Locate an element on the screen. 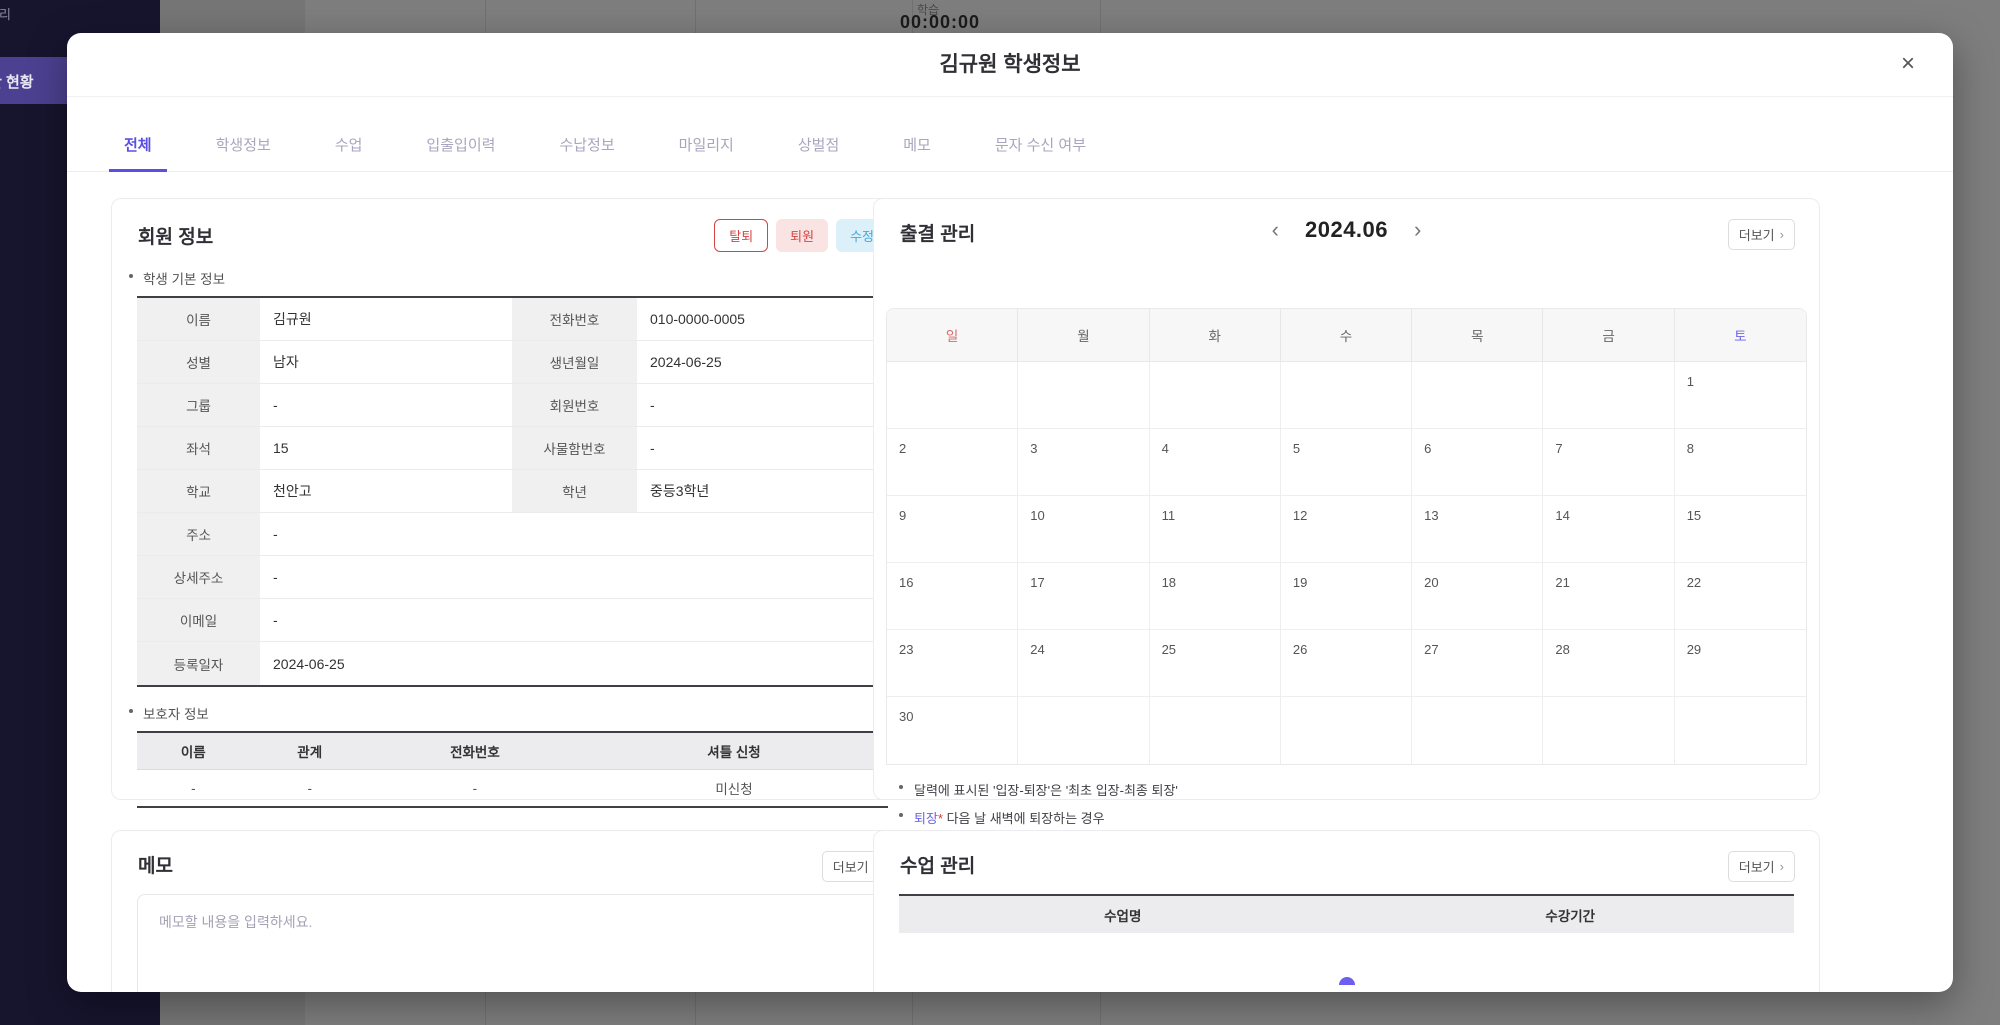 Image resolution: width=2000 pixels, height=1025 pixels. class-more-button: 더보기 › is located at coordinates (1761, 866).